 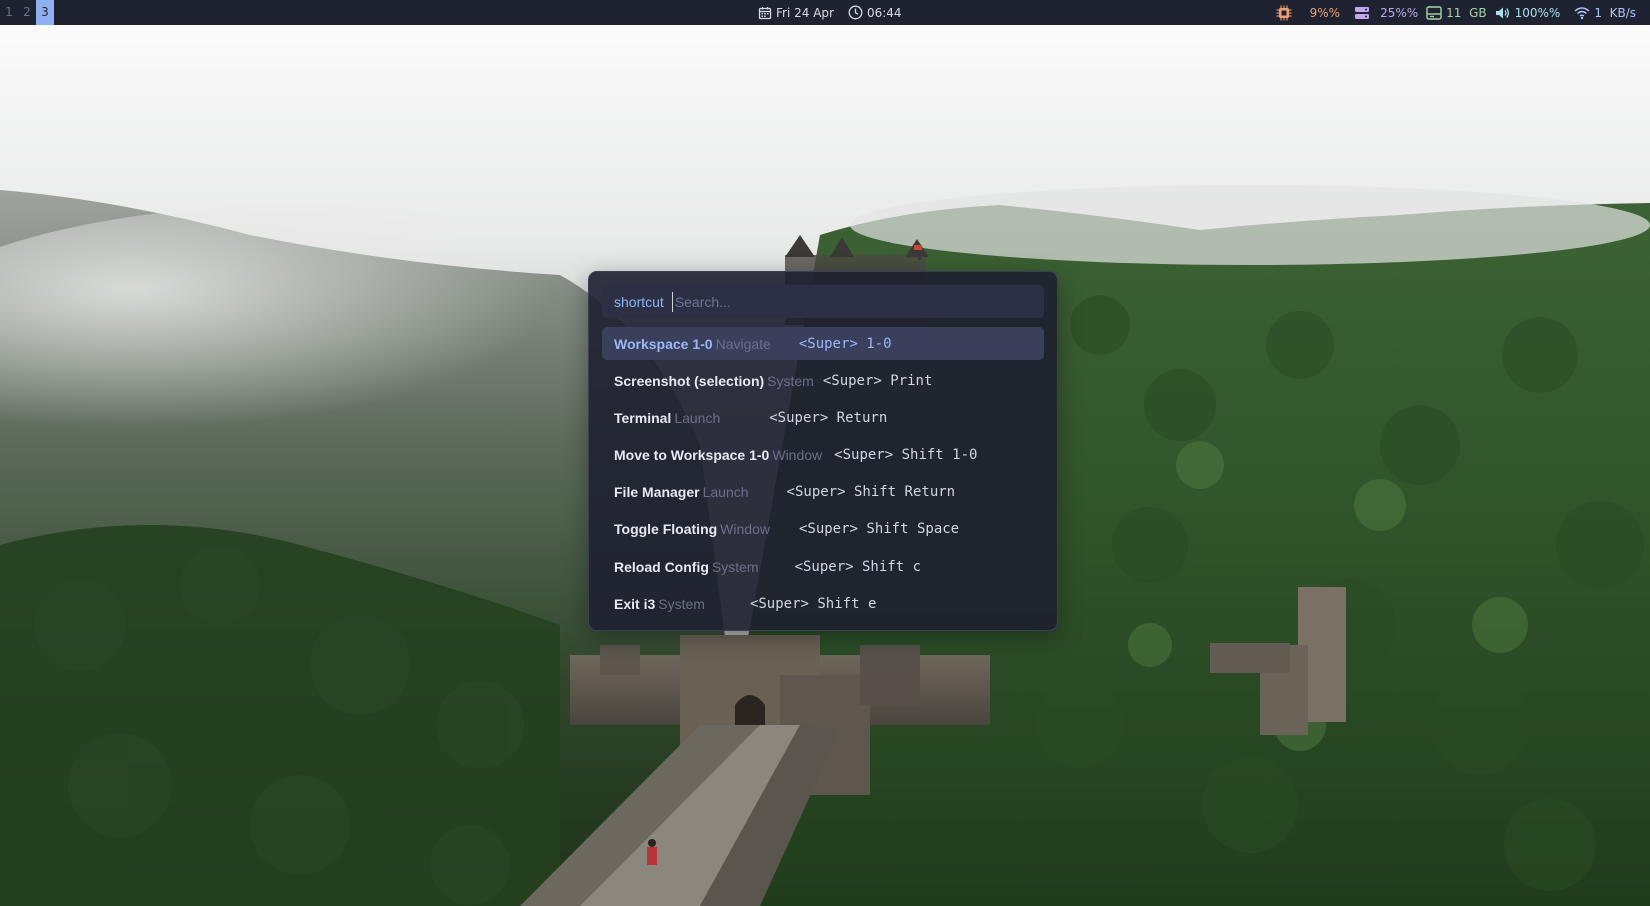 What do you see at coordinates (845, 343) in the screenshot?
I see `shortcut-keys: <Super> 1-0` at bounding box center [845, 343].